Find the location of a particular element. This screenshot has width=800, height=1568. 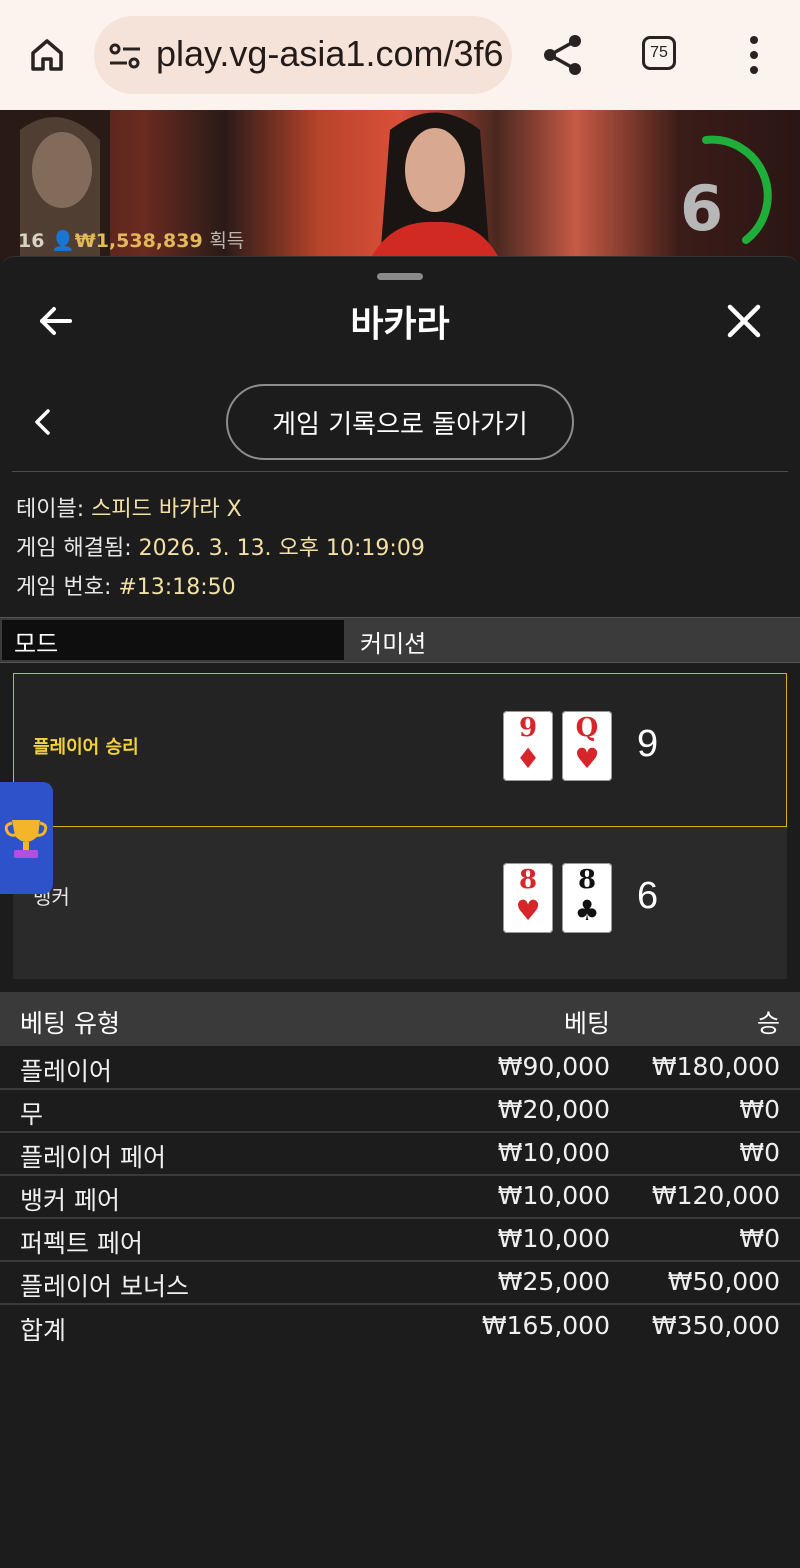

mode-label: 모드 is located at coordinates (36, 644).